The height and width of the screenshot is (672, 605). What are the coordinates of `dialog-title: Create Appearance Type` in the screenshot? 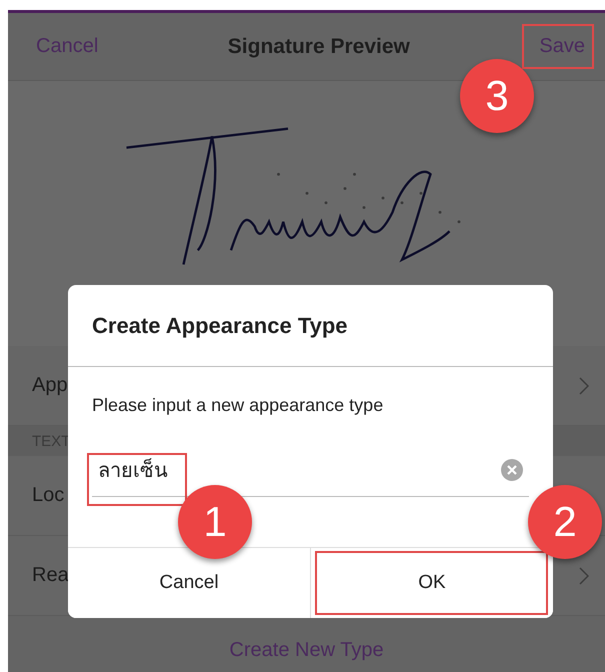 It's located at (310, 326).